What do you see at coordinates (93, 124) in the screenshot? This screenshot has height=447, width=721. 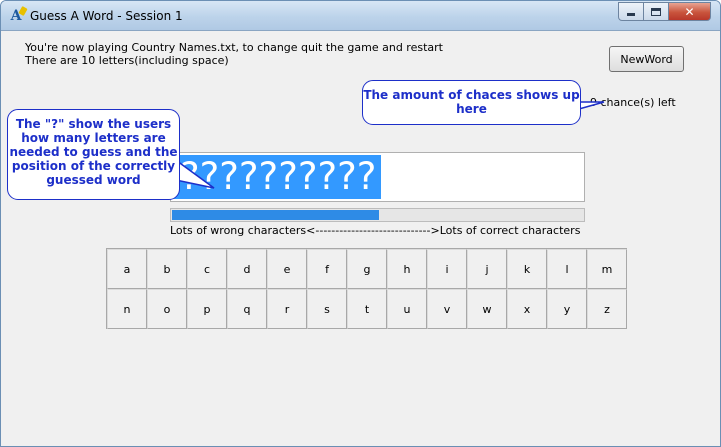 I see `callout-word-line1: The "?" show the users` at bounding box center [93, 124].